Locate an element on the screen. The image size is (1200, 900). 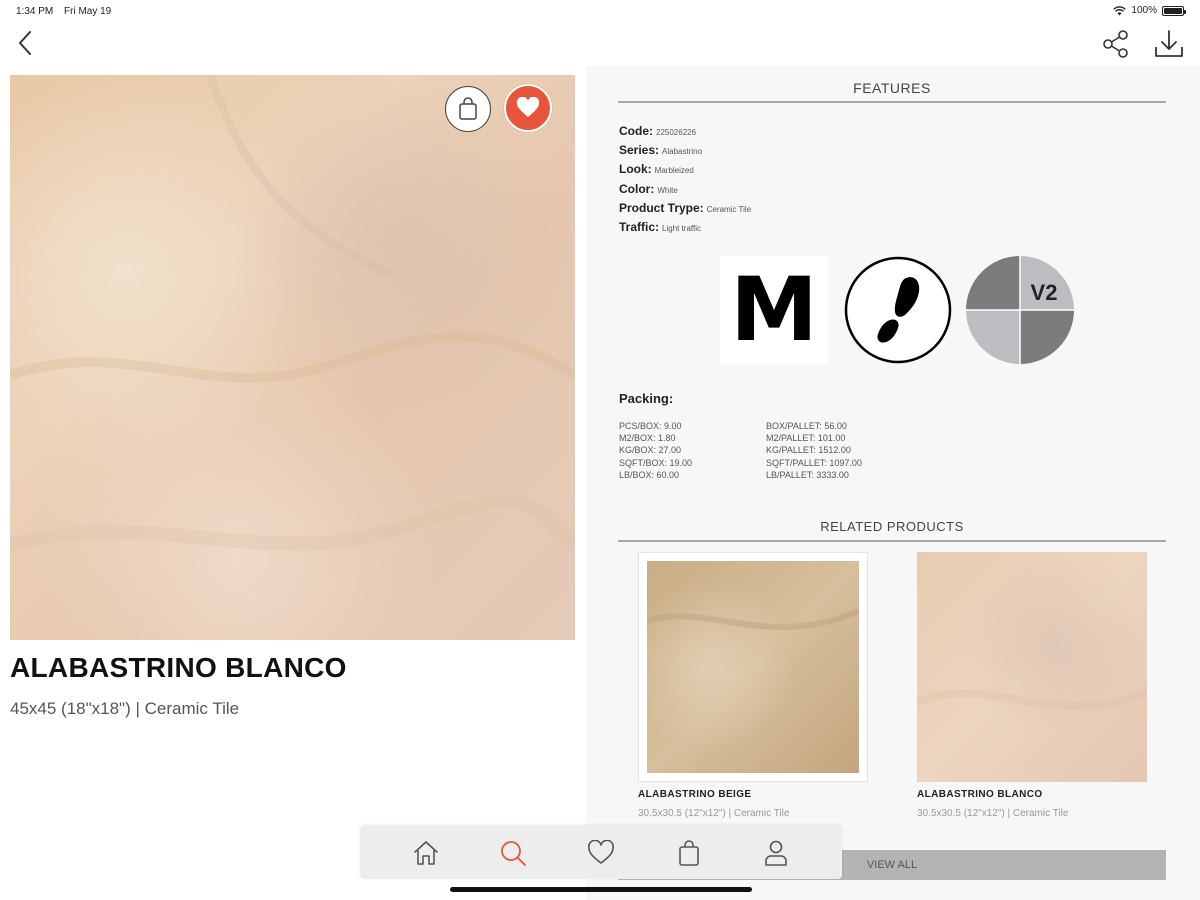
feature-row: Code: 225026226 is located at coordinates (658, 131).